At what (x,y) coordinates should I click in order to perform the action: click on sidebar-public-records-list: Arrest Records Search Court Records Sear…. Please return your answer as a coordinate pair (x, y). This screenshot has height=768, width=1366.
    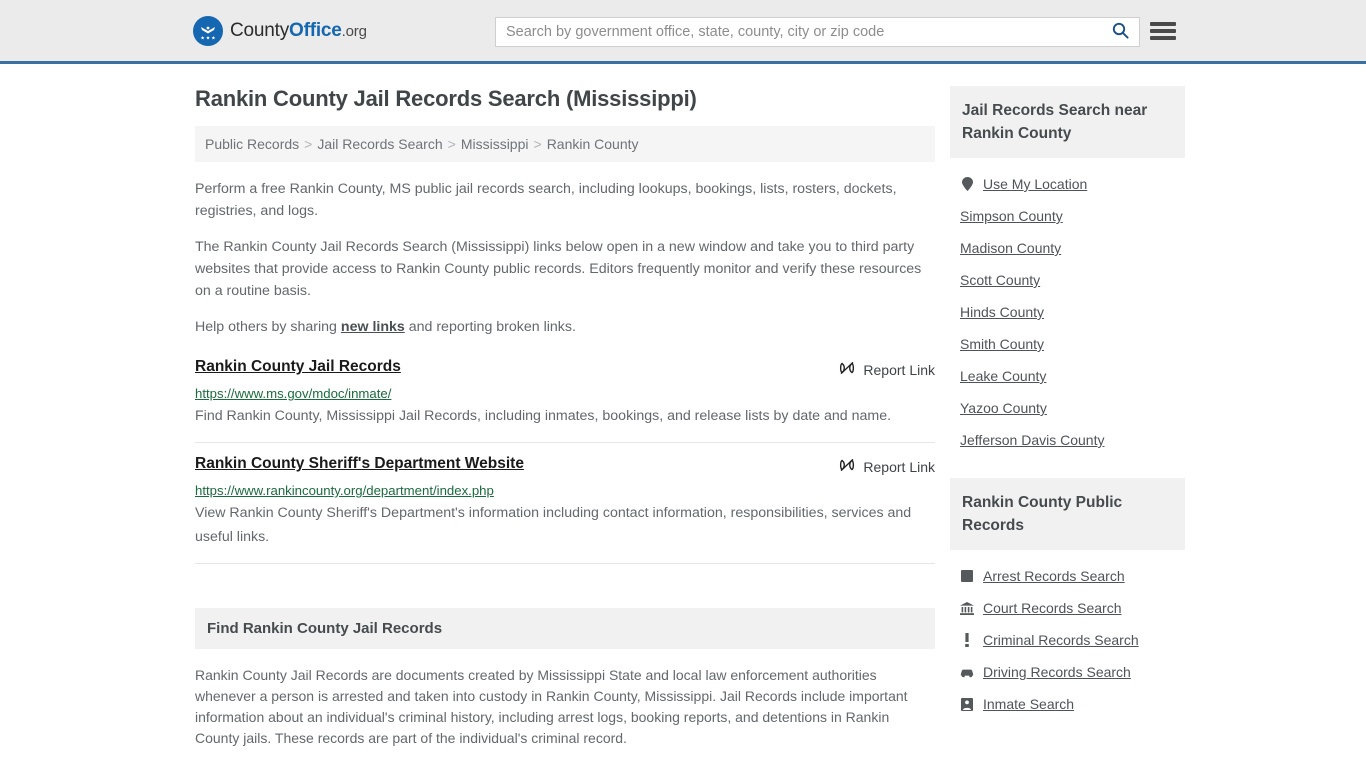
    Looking at the image, I should click on (1067, 635).